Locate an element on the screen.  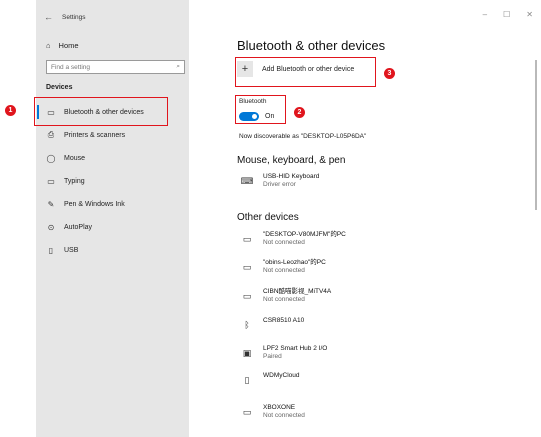
device-item: ▭ "DESKTOP-V80MJFM"的PC Not connected is located at coordinates (292, 239).